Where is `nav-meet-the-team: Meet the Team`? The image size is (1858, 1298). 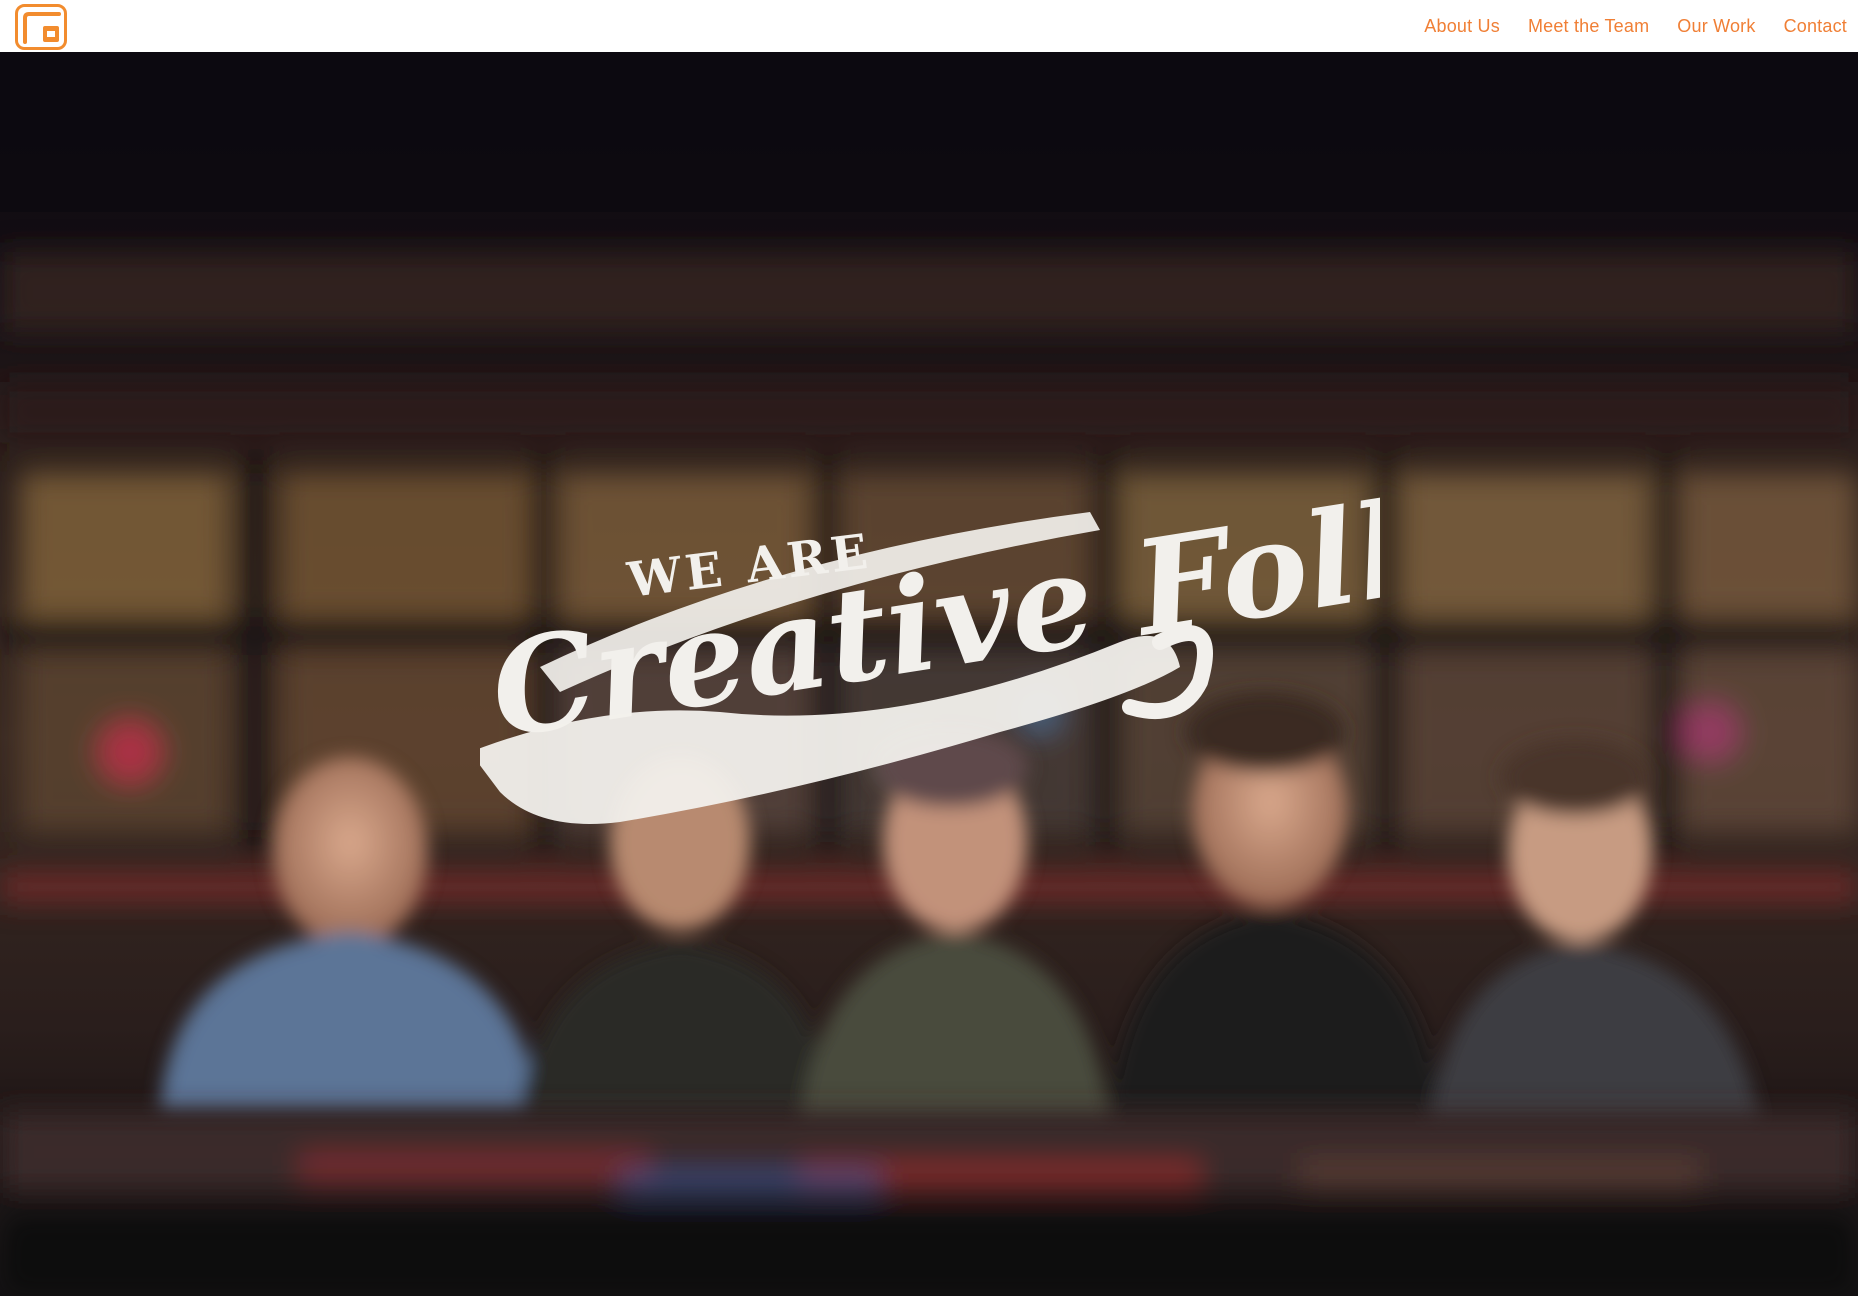
nav-meet-the-team: Meet the Team is located at coordinates (1588, 26).